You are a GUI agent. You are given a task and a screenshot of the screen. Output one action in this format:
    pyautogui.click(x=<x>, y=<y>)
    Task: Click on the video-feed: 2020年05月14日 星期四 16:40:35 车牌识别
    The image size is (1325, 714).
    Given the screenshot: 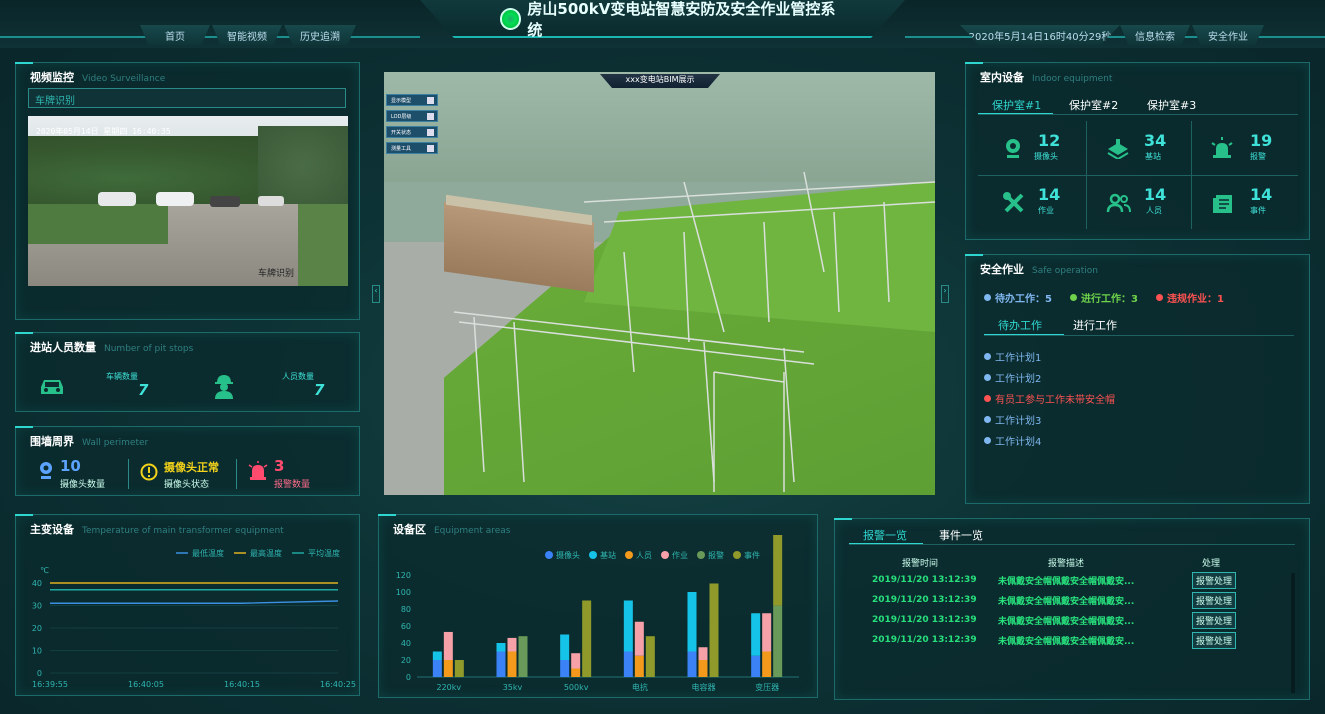 What is the action you would take?
    pyautogui.click(x=188, y=201)
    